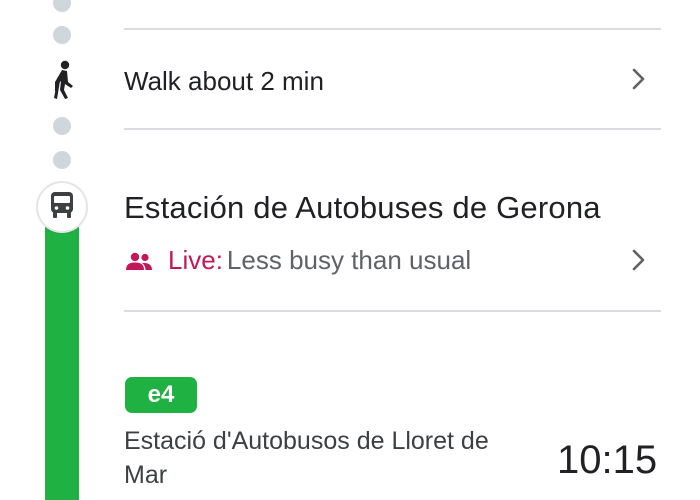 The width and height of the screenshot is (700, 500). I want to click on bus-stop-marker, so click(62, 207).